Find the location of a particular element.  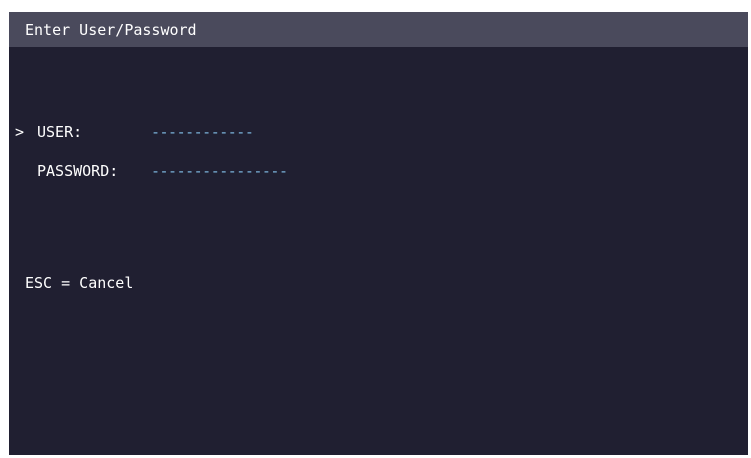

user-row: > USER: ------------ is located at coordinates (378, 133).